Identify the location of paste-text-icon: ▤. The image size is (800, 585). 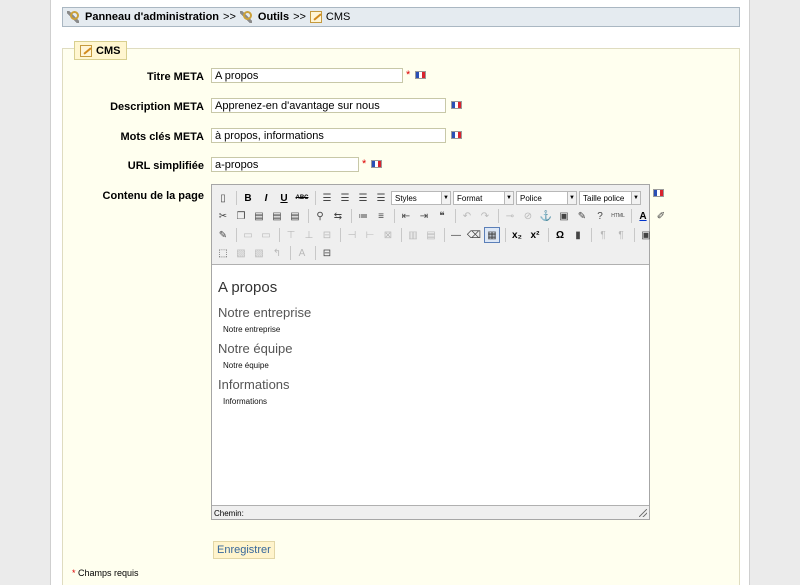
(277, 216).